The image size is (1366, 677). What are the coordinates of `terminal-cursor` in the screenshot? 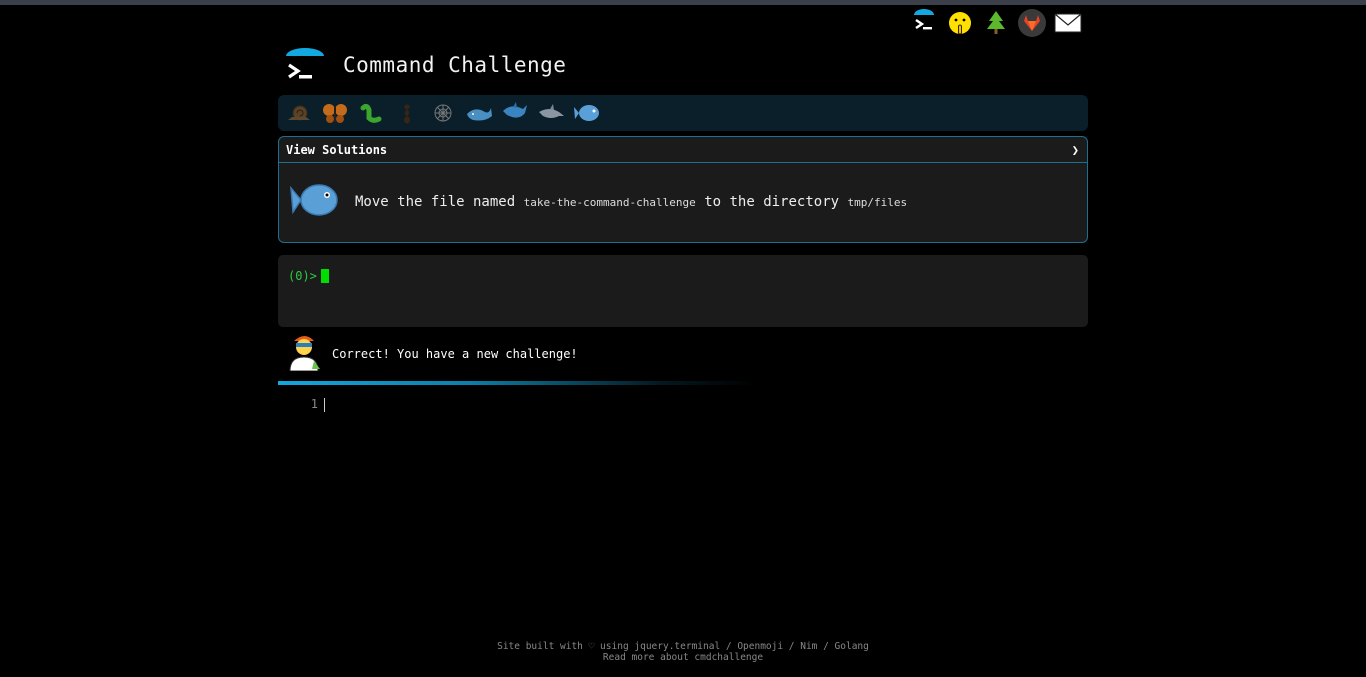 It's located at (324, 276).